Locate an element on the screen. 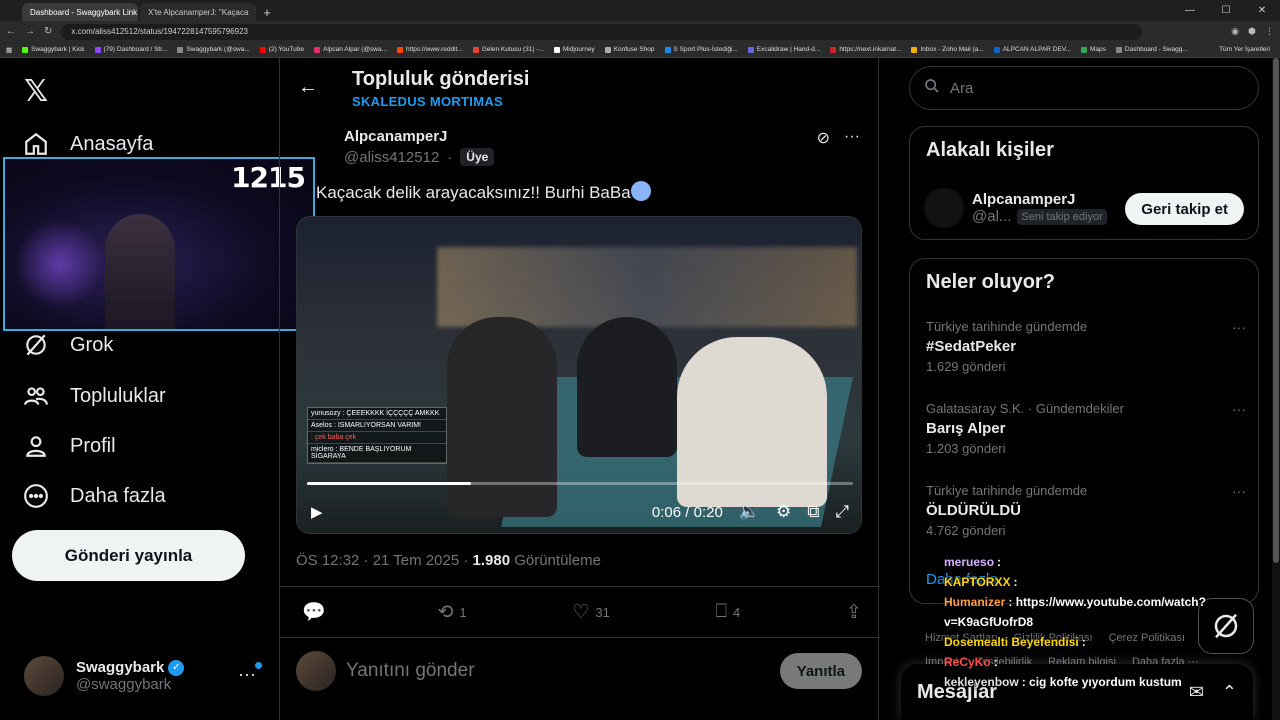 The width and height of the screenshot is (1280, 720). bookmark-item: Maps is located at coordinates (1093, 49).